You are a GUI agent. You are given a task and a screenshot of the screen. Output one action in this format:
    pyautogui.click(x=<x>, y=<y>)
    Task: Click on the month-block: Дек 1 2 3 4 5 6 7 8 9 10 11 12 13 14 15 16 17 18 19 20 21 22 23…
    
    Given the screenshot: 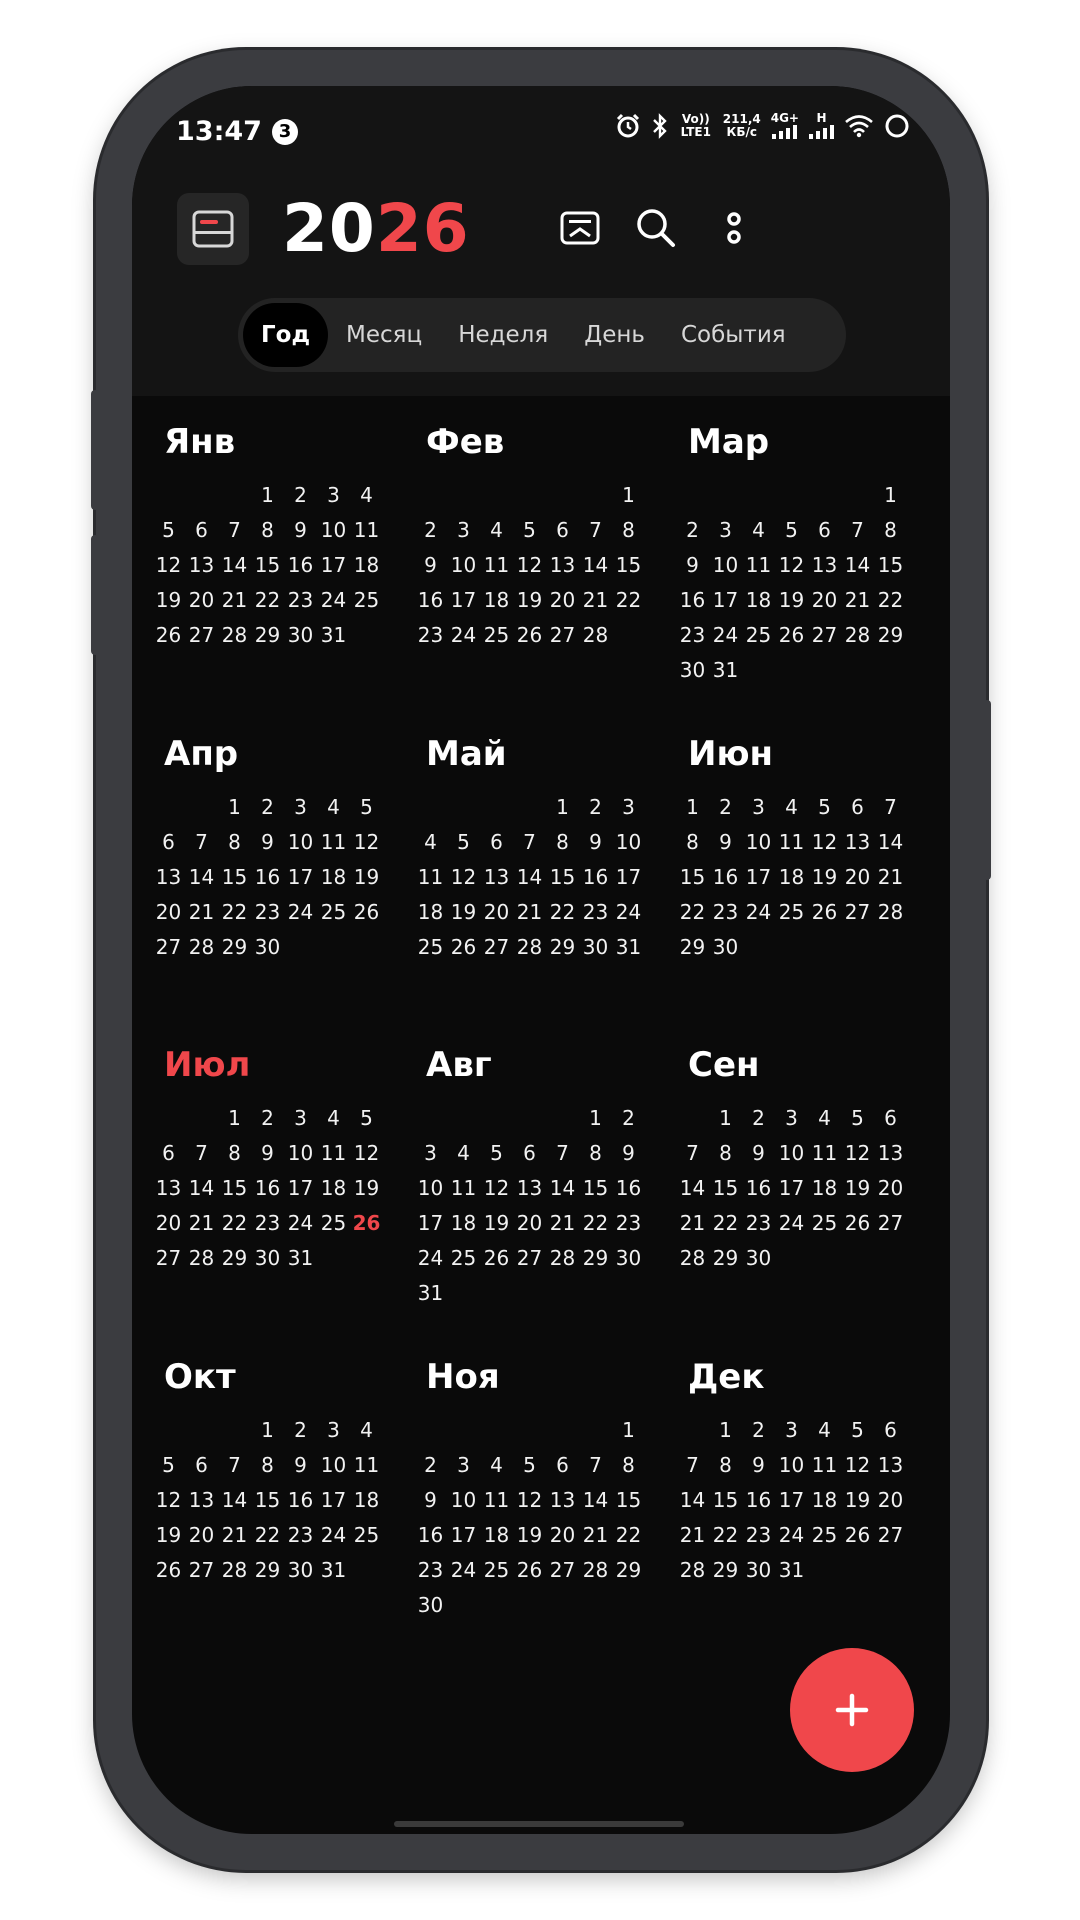 What is the action you would take?
    pyautogui.click(x=801, y=1469)
    